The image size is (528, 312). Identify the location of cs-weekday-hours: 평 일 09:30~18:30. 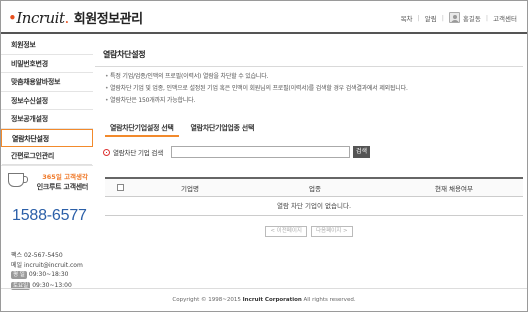
(39, 275).